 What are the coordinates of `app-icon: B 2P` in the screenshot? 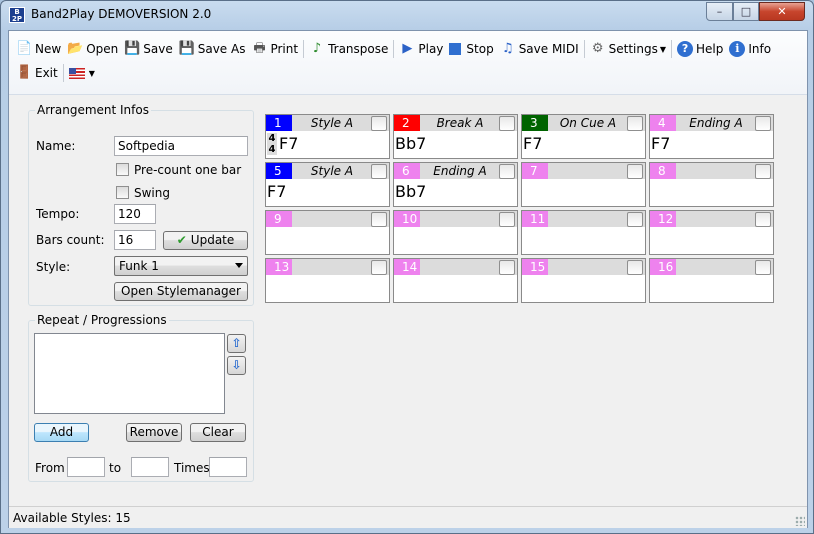 It's located at (17, 15).